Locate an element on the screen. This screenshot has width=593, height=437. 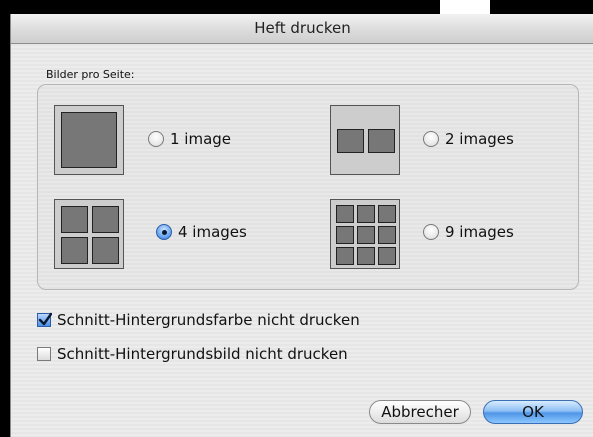
images-per-page-label: Bilder pro Seite: is located at coordinates (90, 74).